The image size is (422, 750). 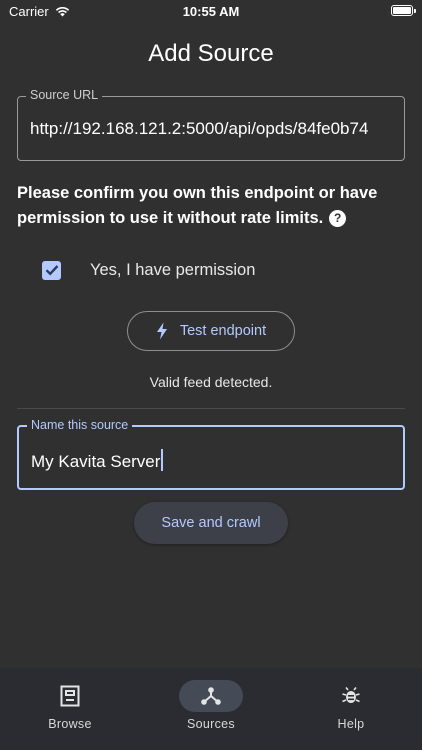 I want to click on test-endpoint-button: Test endpoint, so click(x=211, y=331).